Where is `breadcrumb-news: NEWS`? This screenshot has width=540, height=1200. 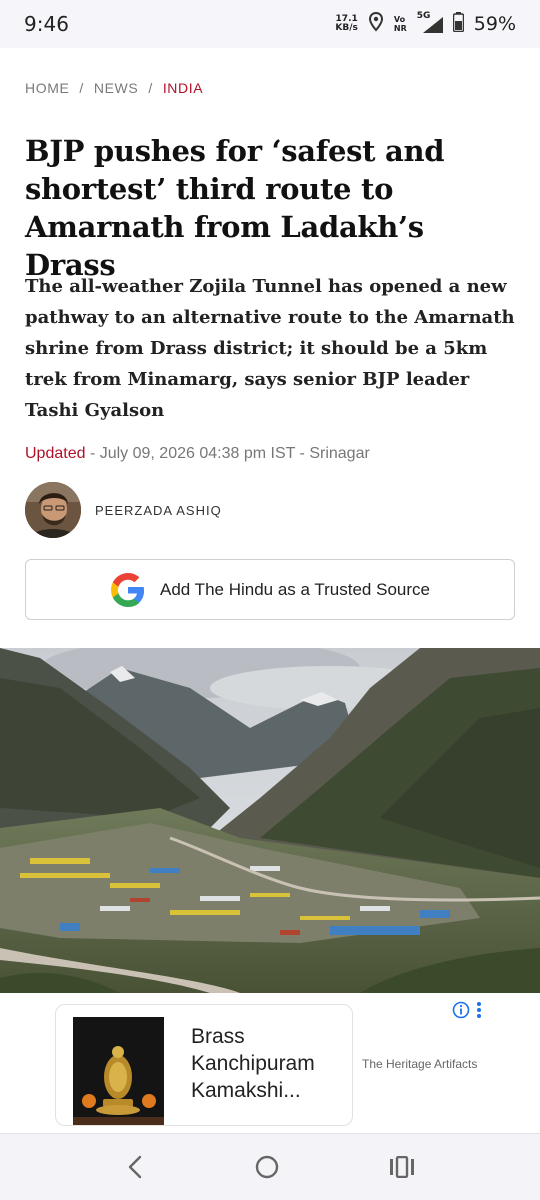 breadcrumb-news: NEWS is located at coordinates (116, 88).